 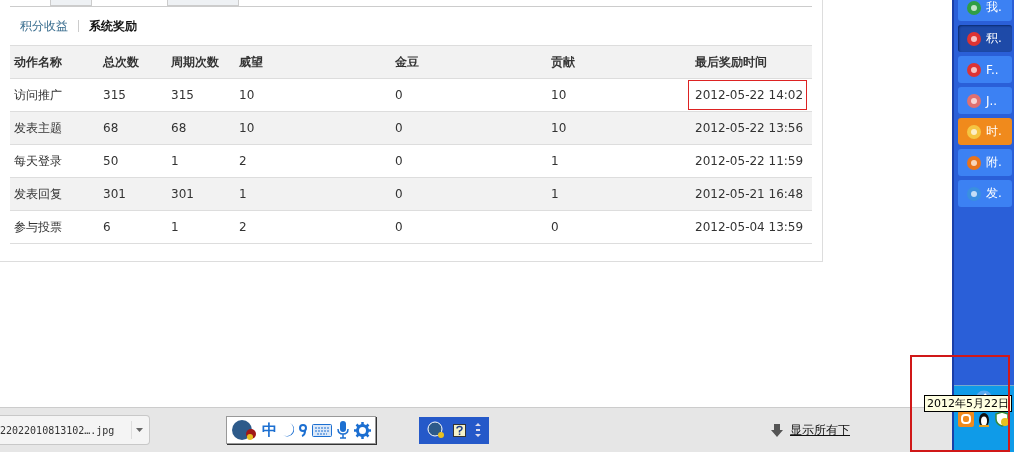 I want to click on taskbar-button: 附., so click(x=985, y=162).